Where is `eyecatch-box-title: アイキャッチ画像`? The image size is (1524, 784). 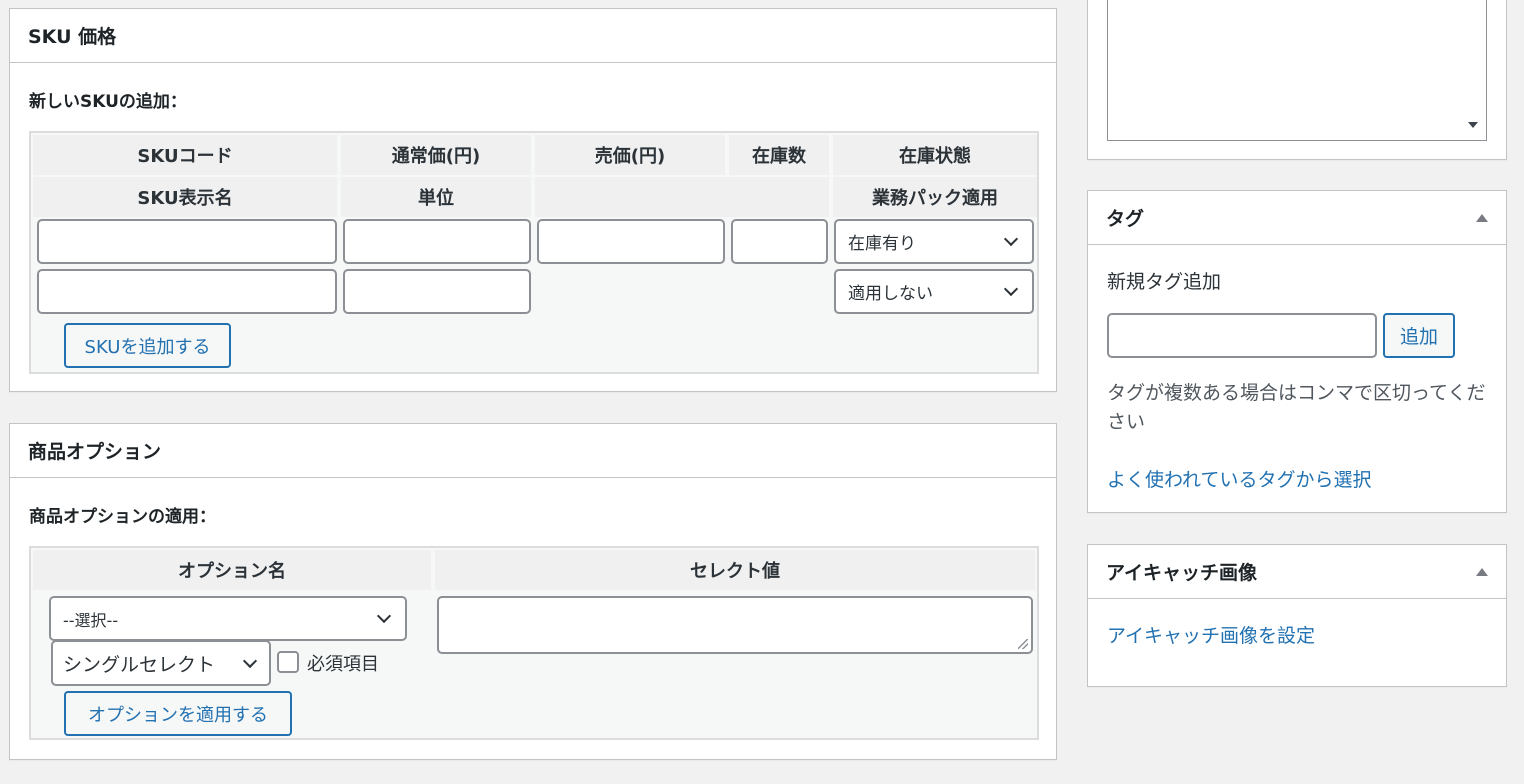
eyecatch-box-title: アイキャッチ画像 is located at coordinates (1182, 573).